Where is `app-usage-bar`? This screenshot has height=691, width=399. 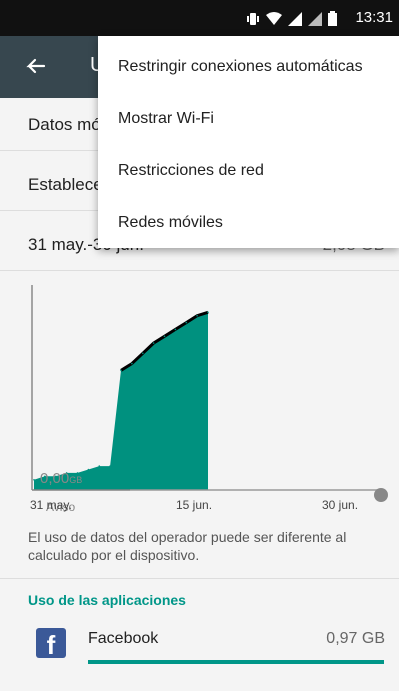 app-usage-bar is located at coordinates (236, 662).